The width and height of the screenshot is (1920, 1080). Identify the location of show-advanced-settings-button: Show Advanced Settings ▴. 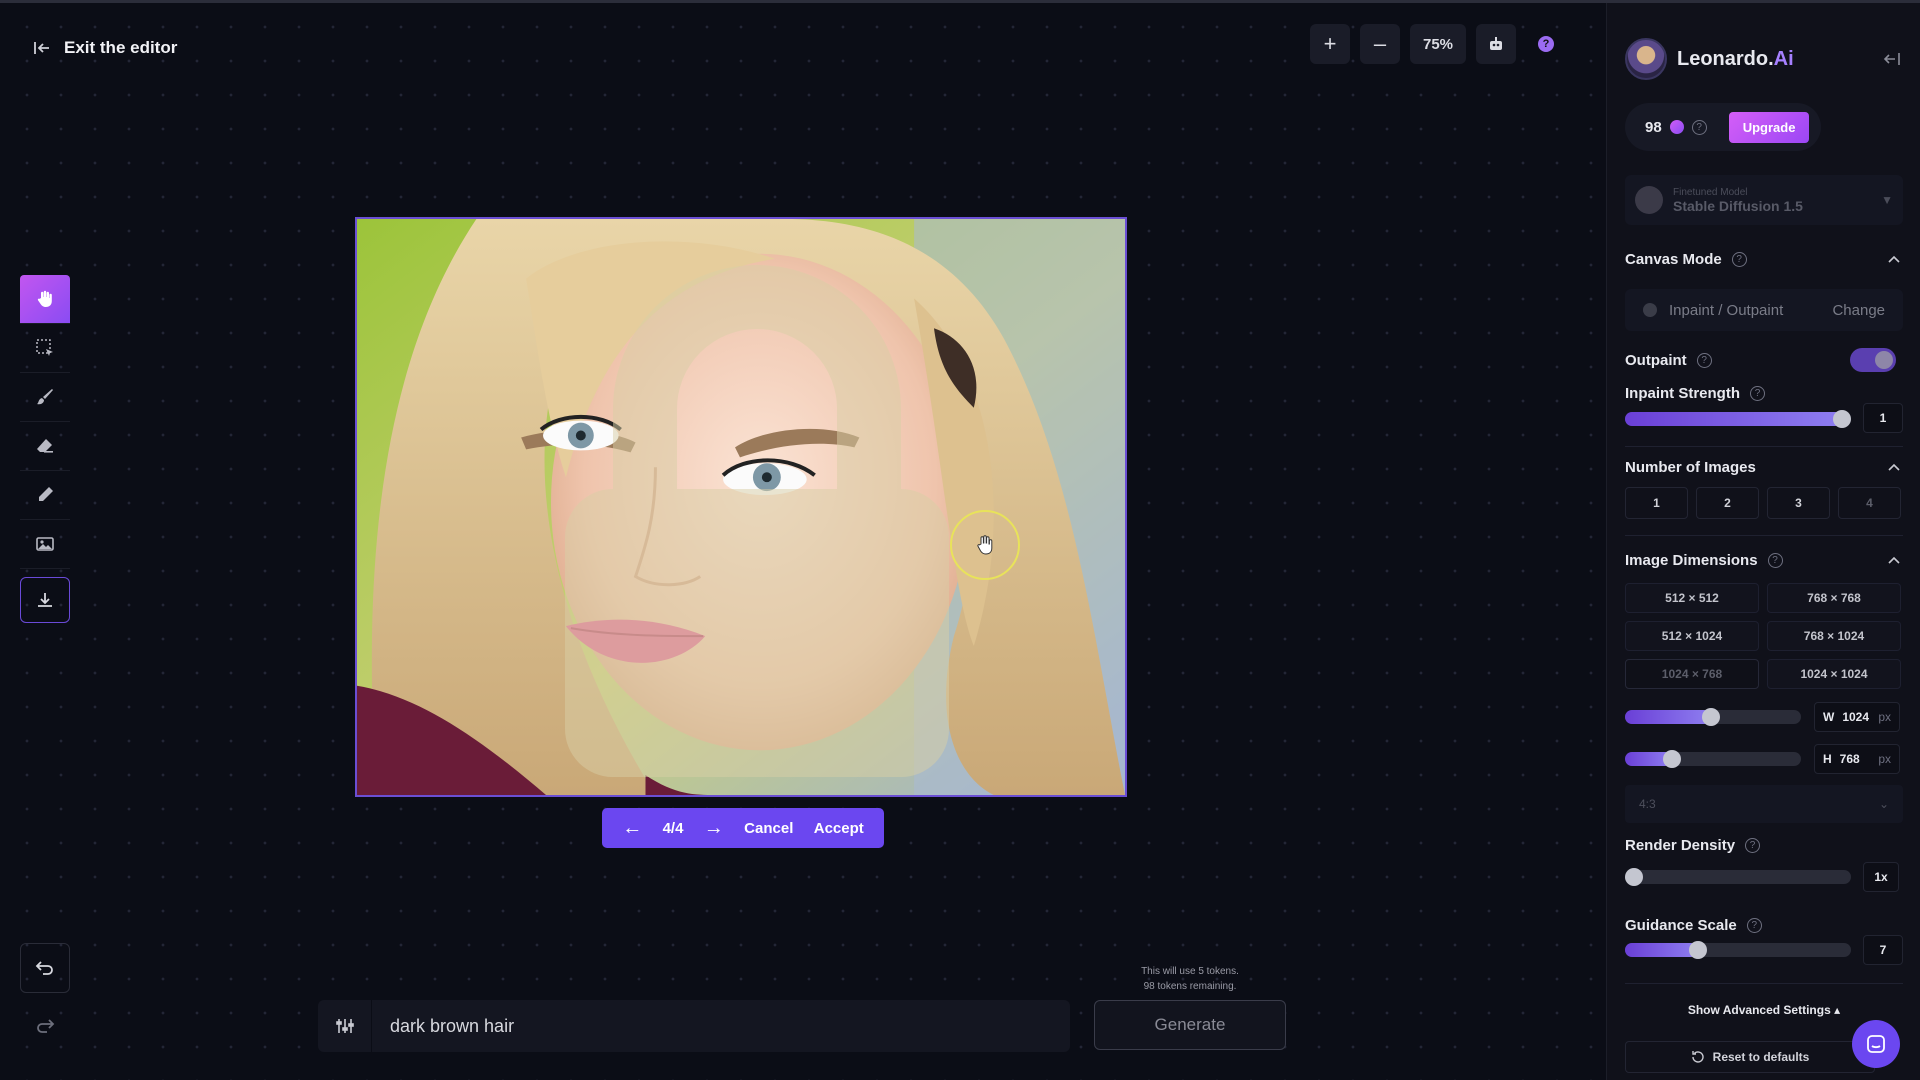
(1763, 1010).